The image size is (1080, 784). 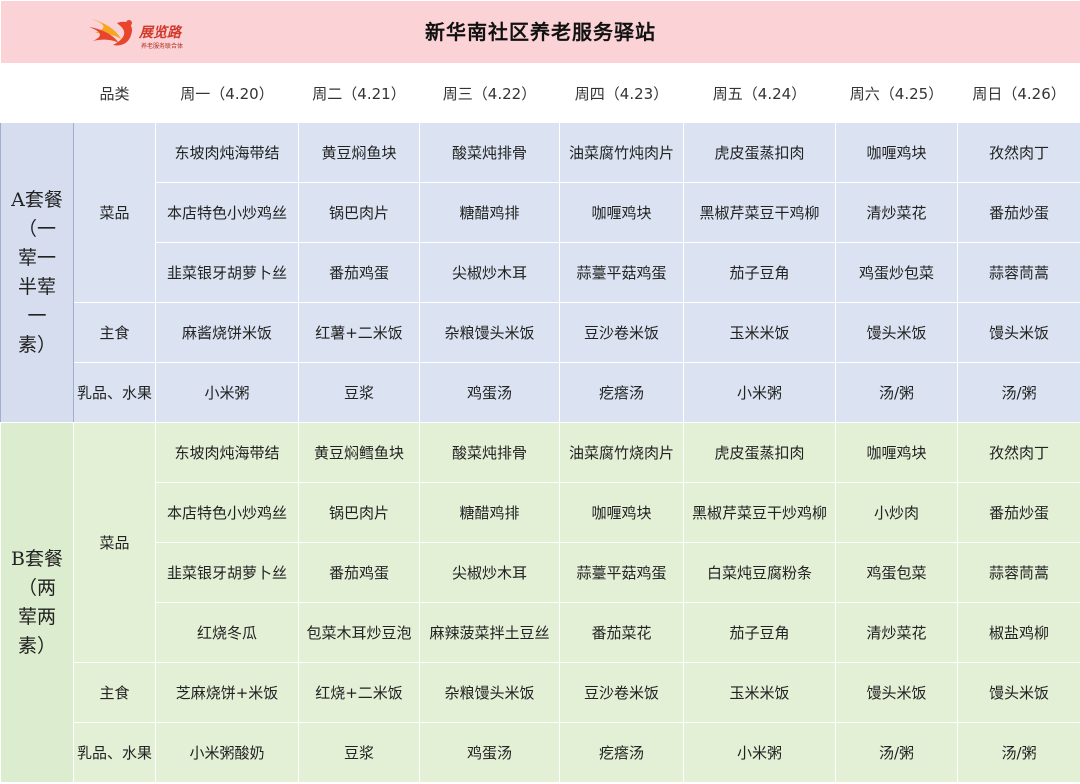 I want to click on menu-cell: 小炒肉, so click(x=896, y=512).